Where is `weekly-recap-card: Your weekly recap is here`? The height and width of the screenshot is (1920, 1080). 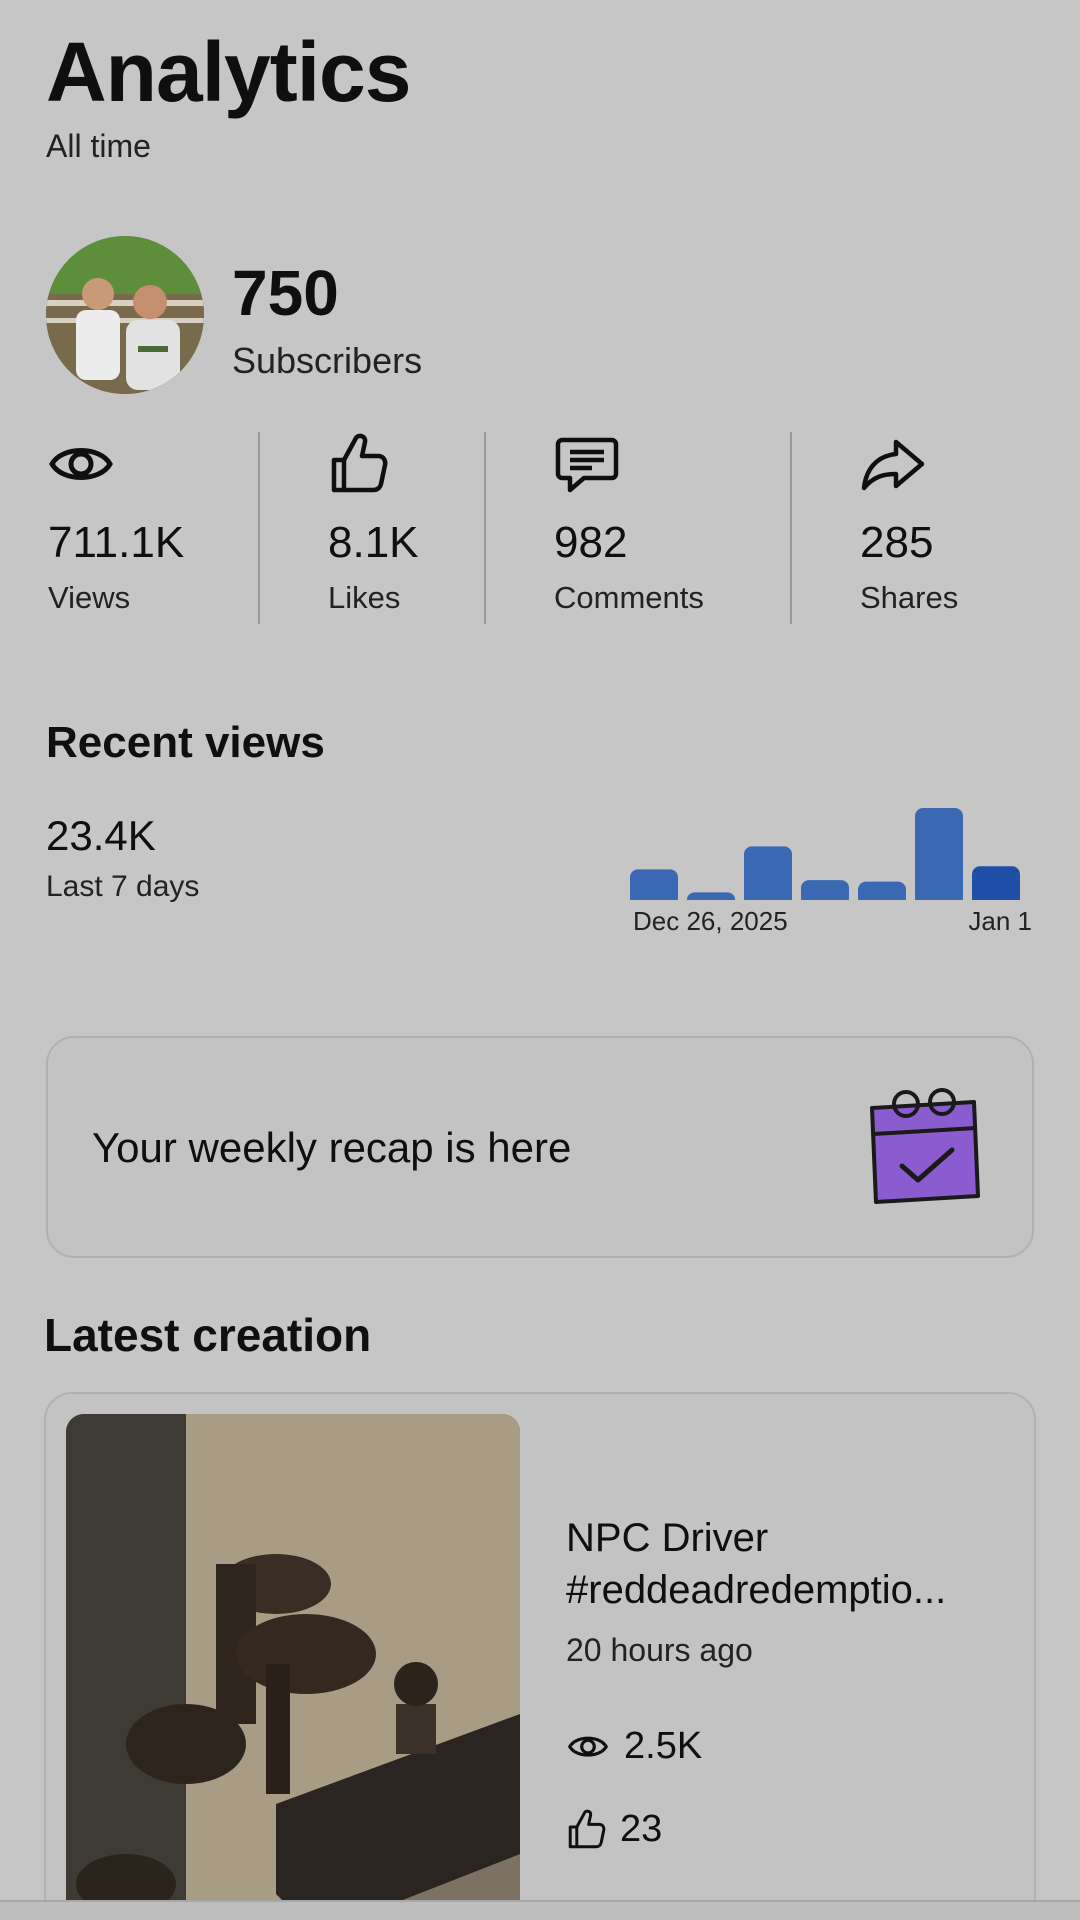
weekly-recap-card: Your weekly recap is here is located at coordinates (540, 1147).